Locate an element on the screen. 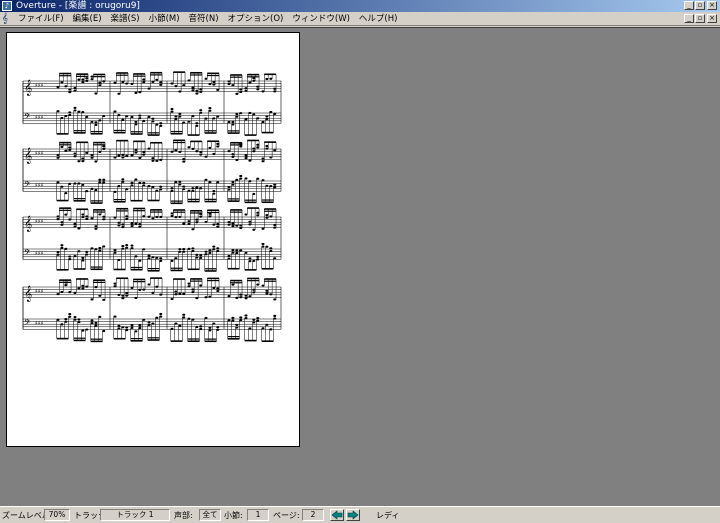 The width and height of the screenshot is (720, 523). menu-item: ウィンドウ(W) is located at coordinates (324, 19).